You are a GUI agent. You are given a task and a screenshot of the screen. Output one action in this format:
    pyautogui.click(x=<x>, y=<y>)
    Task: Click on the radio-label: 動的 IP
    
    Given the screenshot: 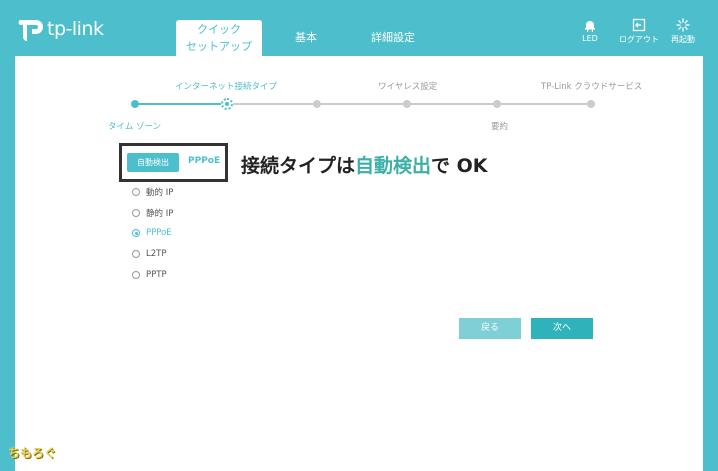 What is the action you would take?
    pyautogui.click(x=160, y=193)
    